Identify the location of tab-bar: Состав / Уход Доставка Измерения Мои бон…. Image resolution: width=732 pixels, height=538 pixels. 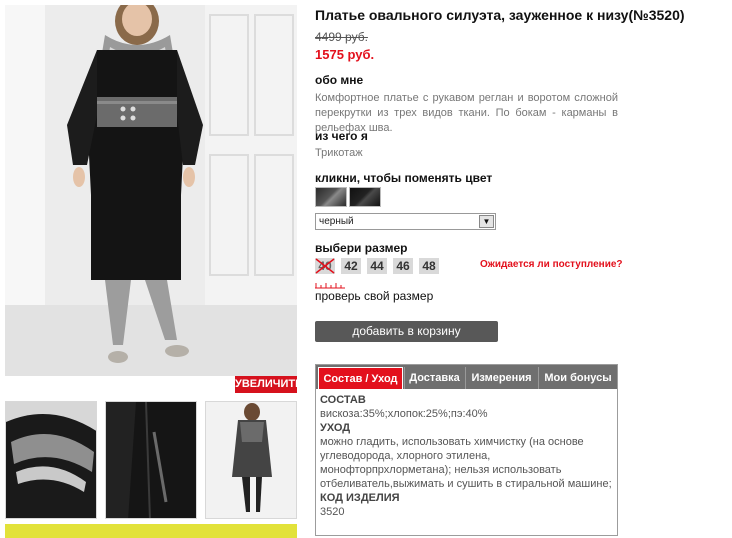
(466, 377).